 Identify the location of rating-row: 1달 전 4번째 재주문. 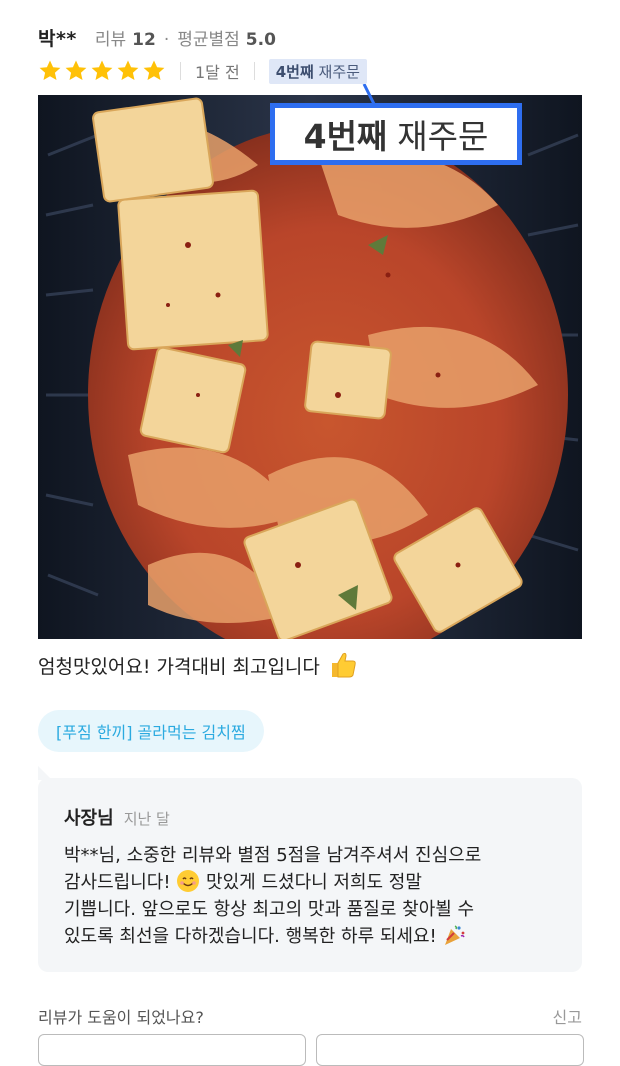
(202, 71).